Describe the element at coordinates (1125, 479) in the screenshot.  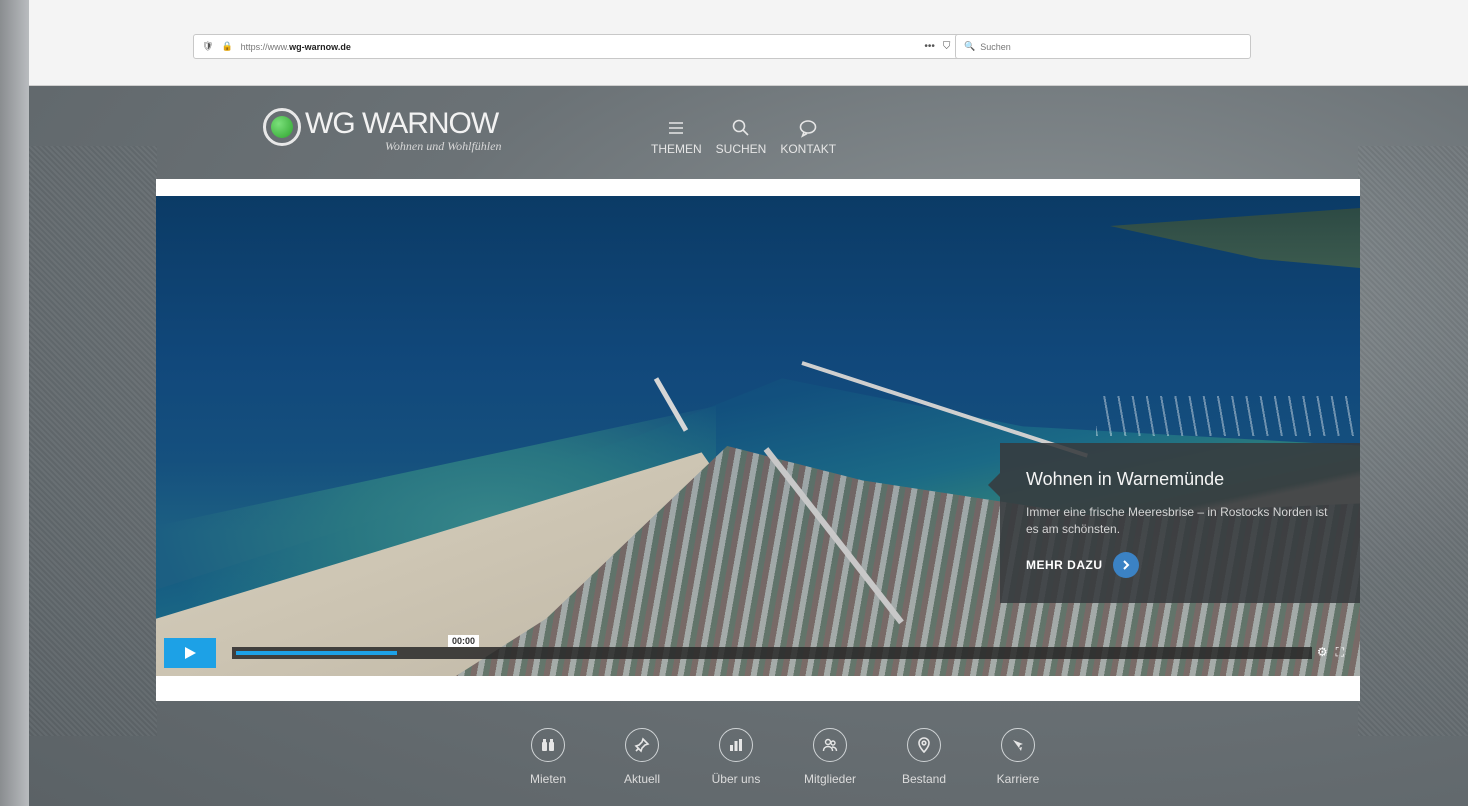
I see `teaser-title: Wohnen in Warnemünde` at that location.